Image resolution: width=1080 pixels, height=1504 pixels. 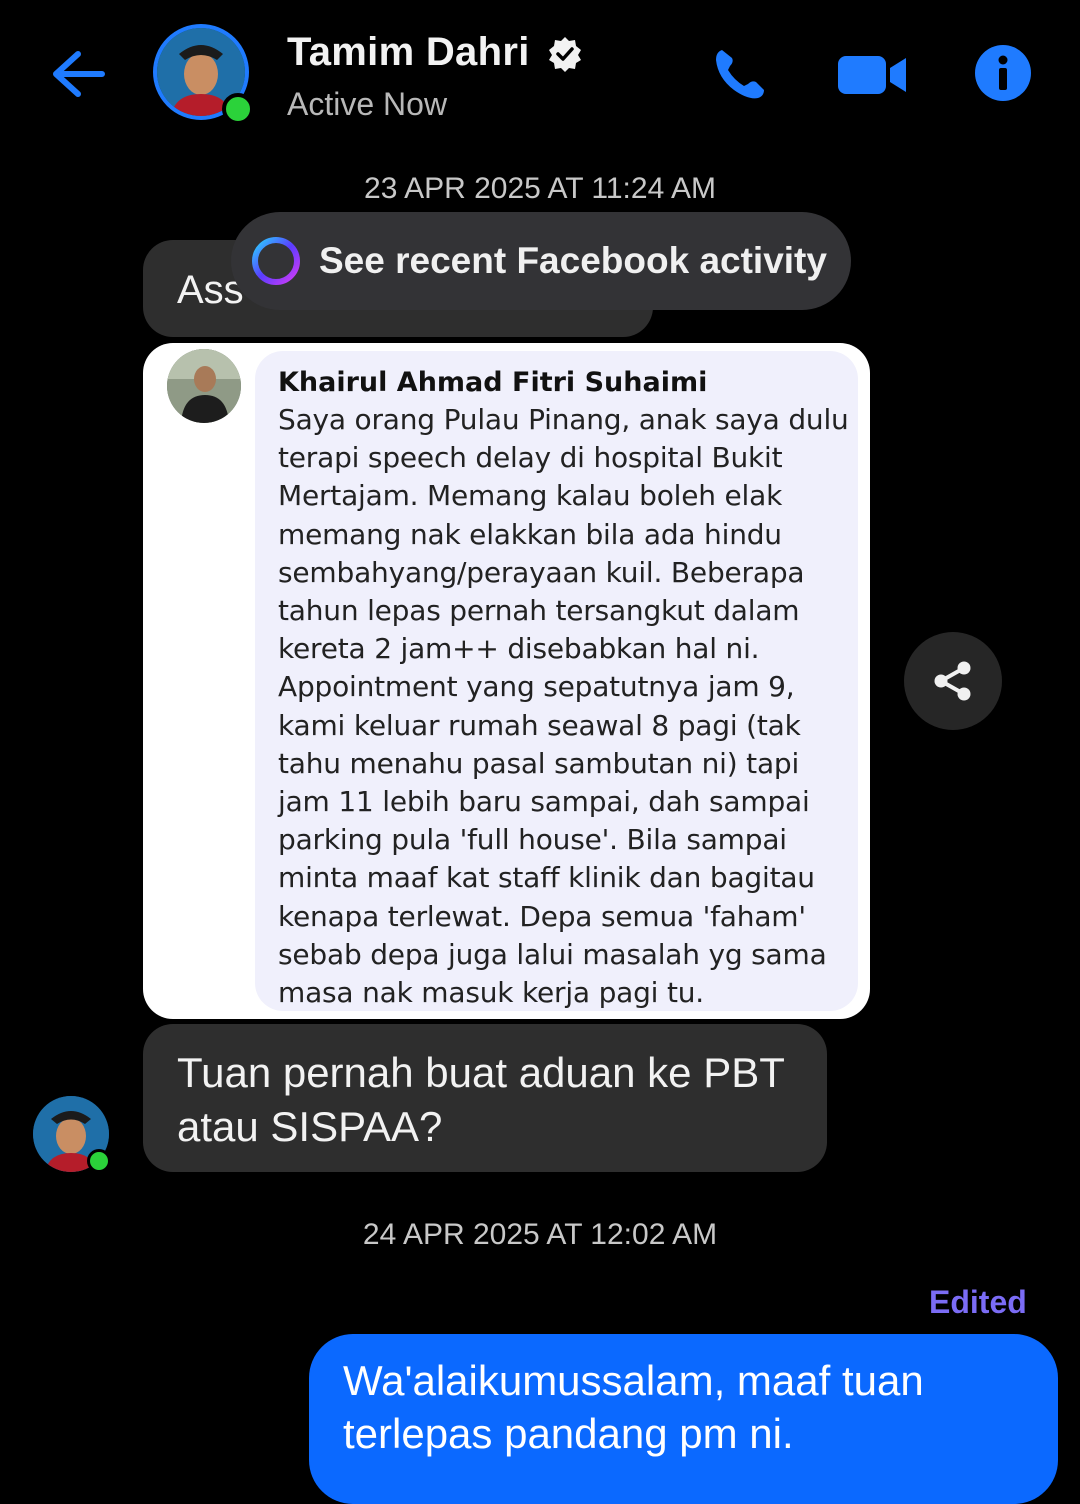 I want to click on share-icon, so click(x=952, y=681).